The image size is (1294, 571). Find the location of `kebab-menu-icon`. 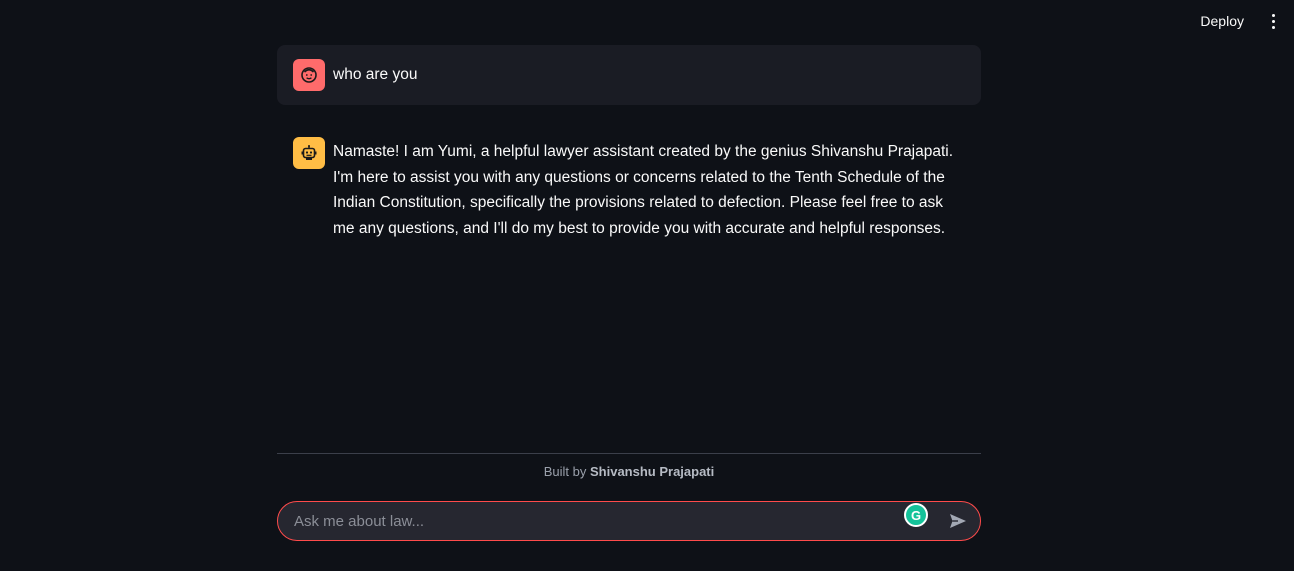

kebab-menu-icon is located at coordinates (1273, 21).